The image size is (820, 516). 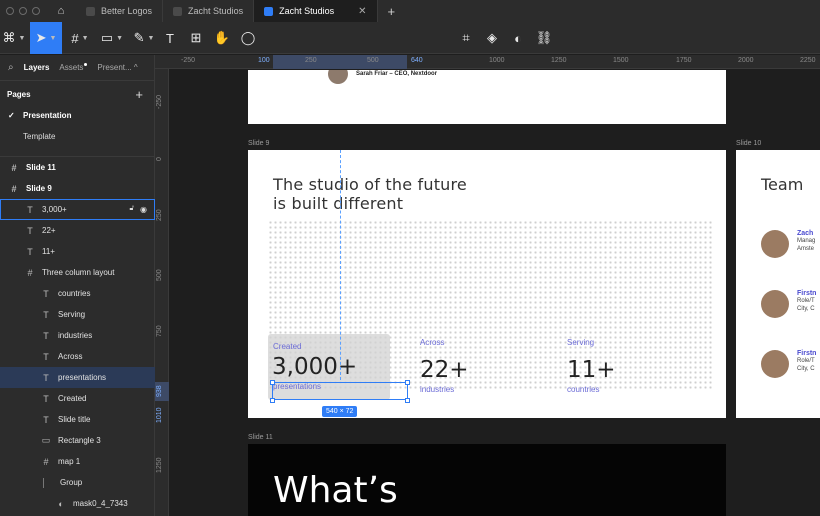 I want to click on add-page-button: +, so click(x=139, y=94).